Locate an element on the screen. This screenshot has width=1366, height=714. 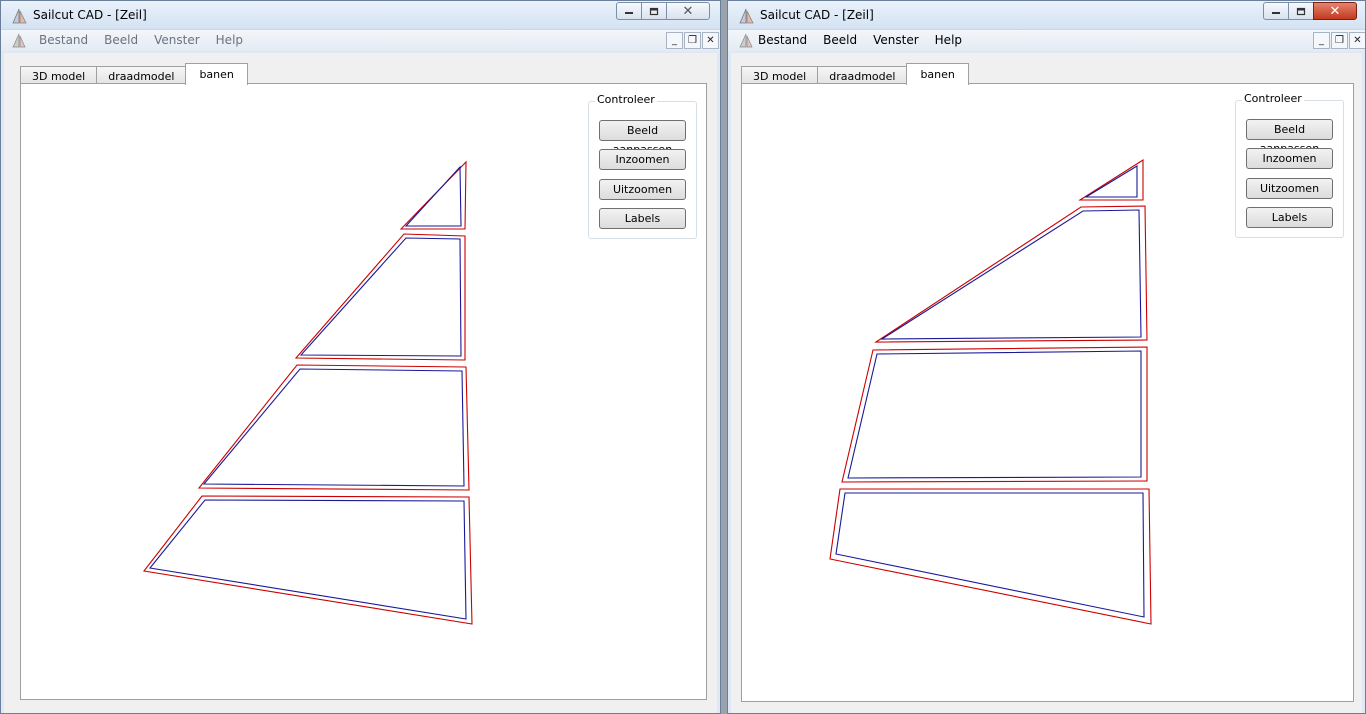
panel-1-outline is located at coordinates (1111, 179).